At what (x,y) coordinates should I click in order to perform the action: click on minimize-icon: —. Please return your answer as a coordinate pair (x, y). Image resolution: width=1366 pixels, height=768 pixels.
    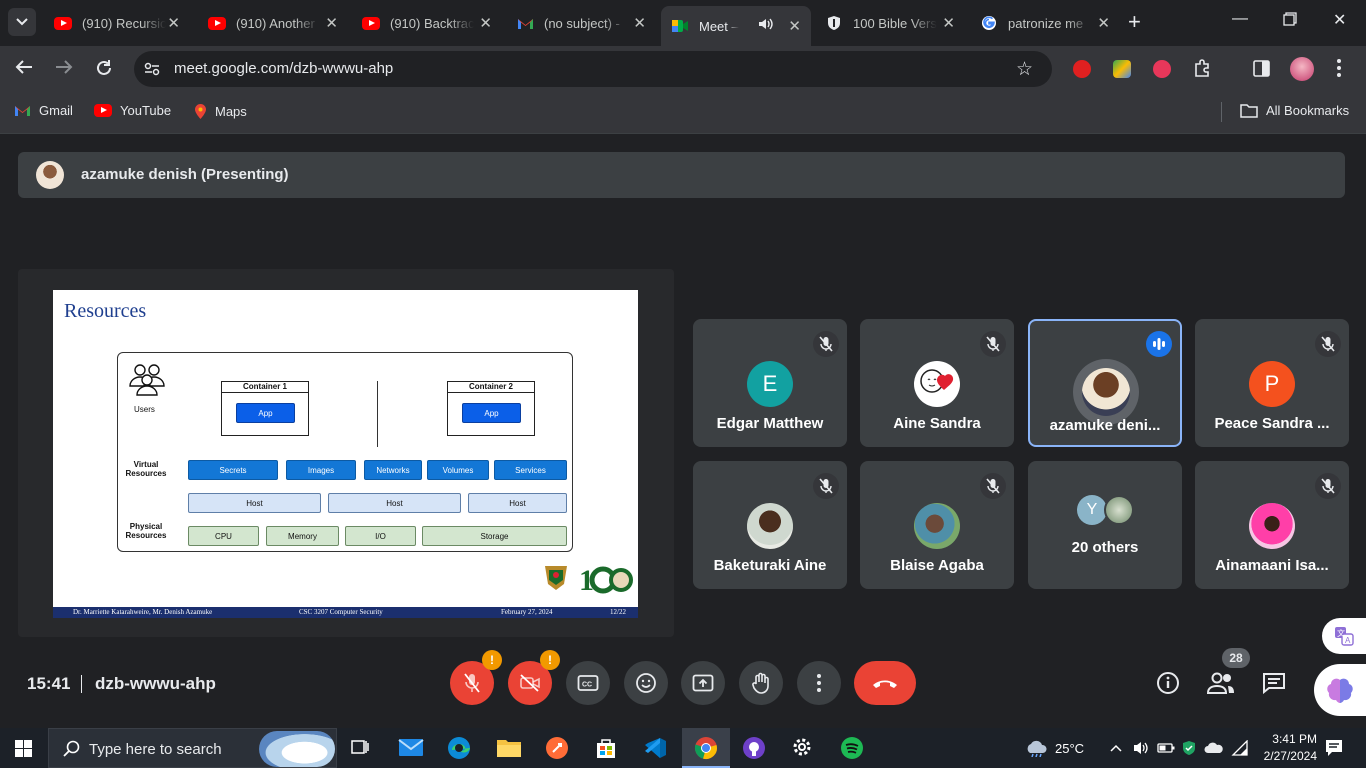
    Looking at the image, I should click on (1240, 19).